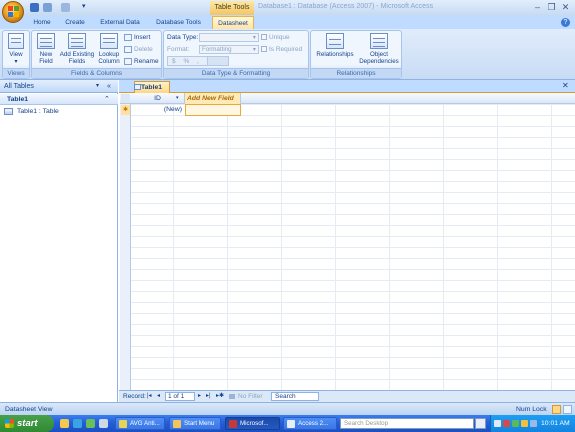 This screenshot has height=432, width=575. Describe the element at coordinates (46, 41) in the screenshot. I see `new-field-icon` at that location.